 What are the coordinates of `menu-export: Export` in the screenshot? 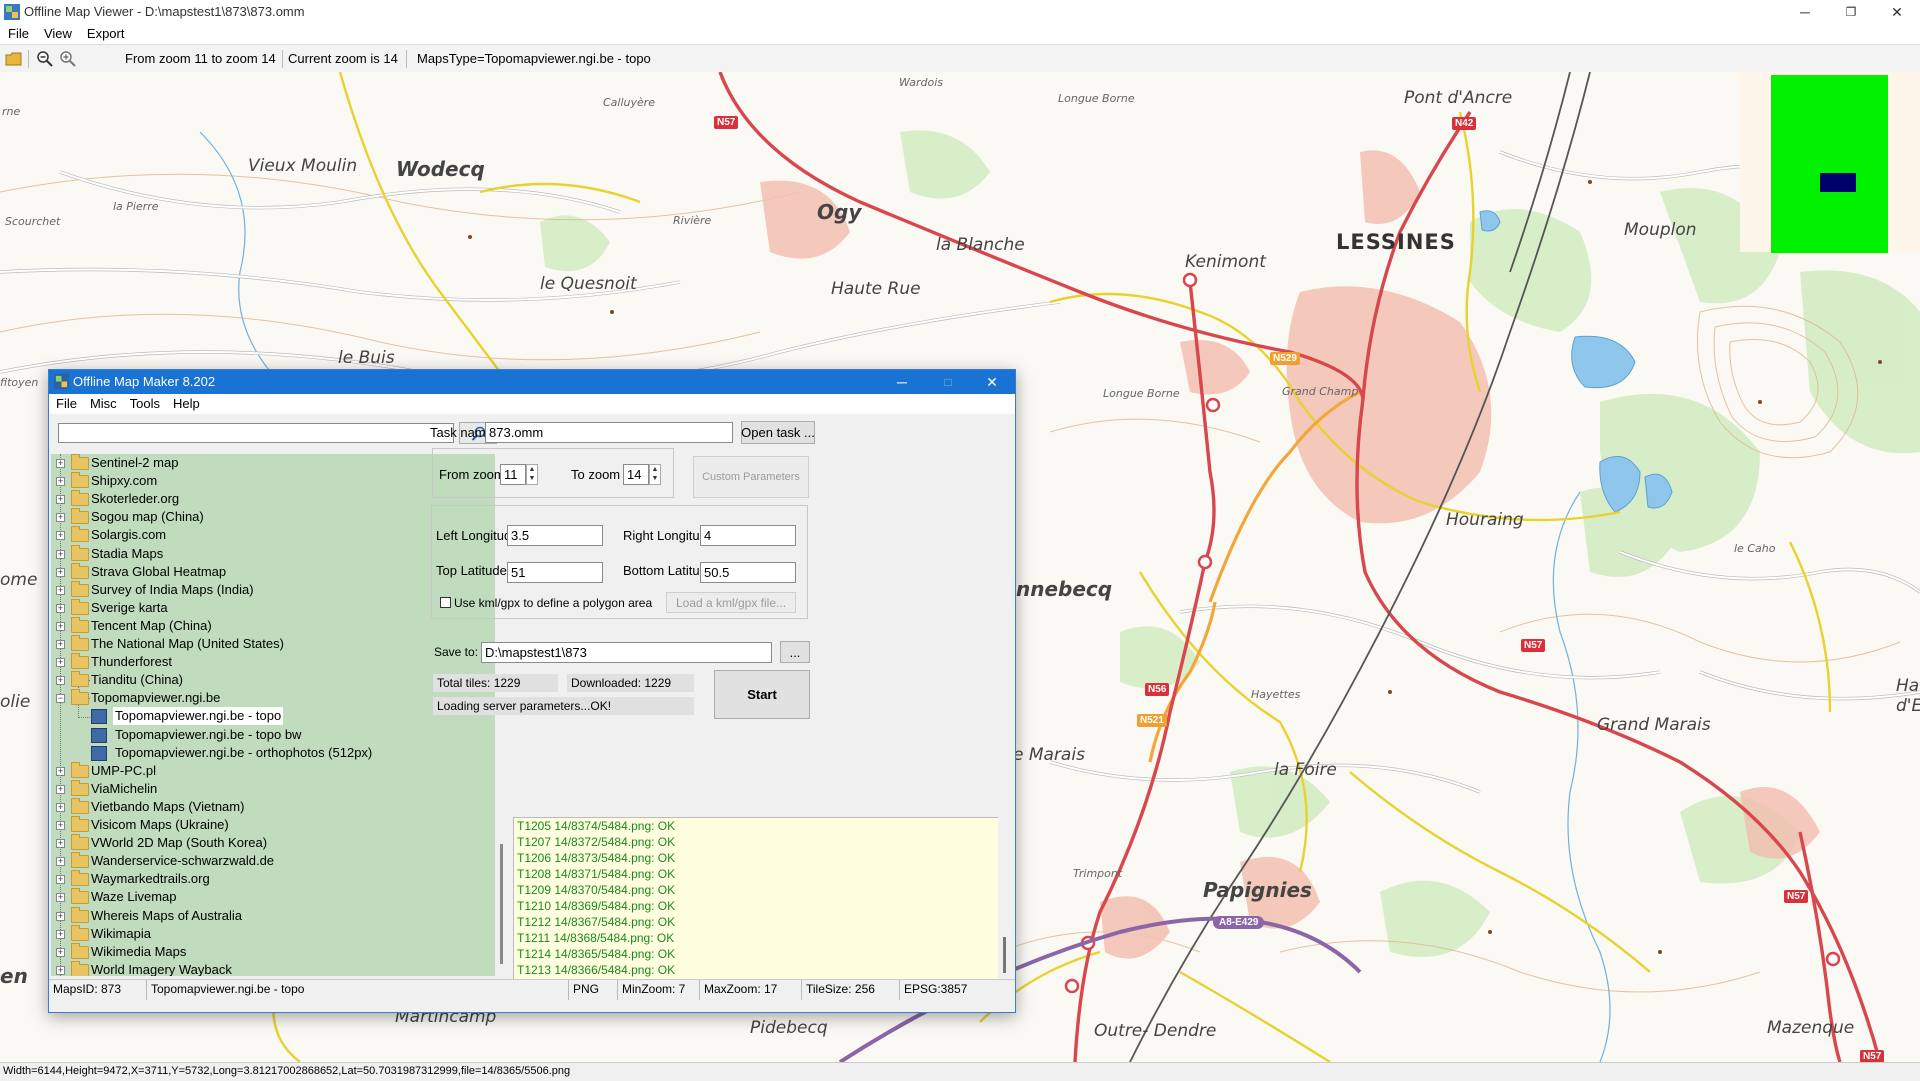 It's located at (105, 33).